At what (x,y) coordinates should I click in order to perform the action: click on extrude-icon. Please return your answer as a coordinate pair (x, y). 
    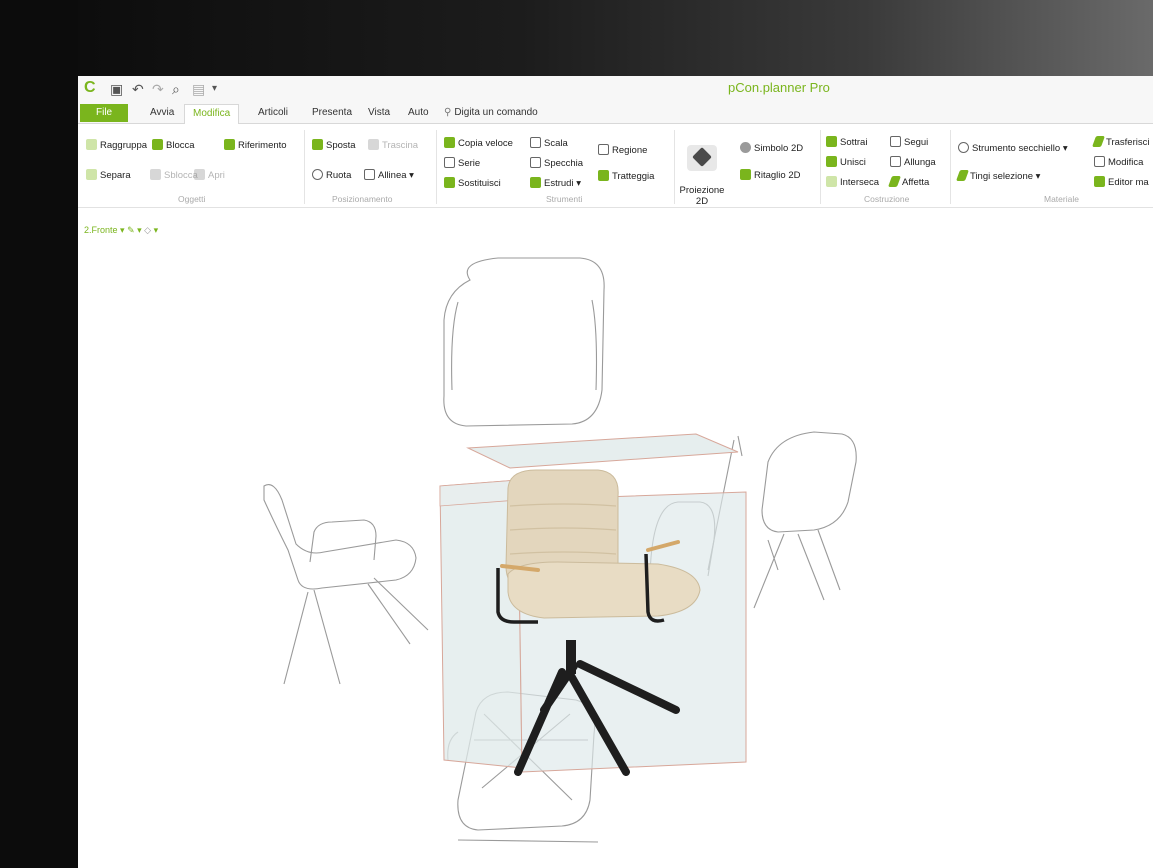
    Looking at the image, I should click on (535, 182).